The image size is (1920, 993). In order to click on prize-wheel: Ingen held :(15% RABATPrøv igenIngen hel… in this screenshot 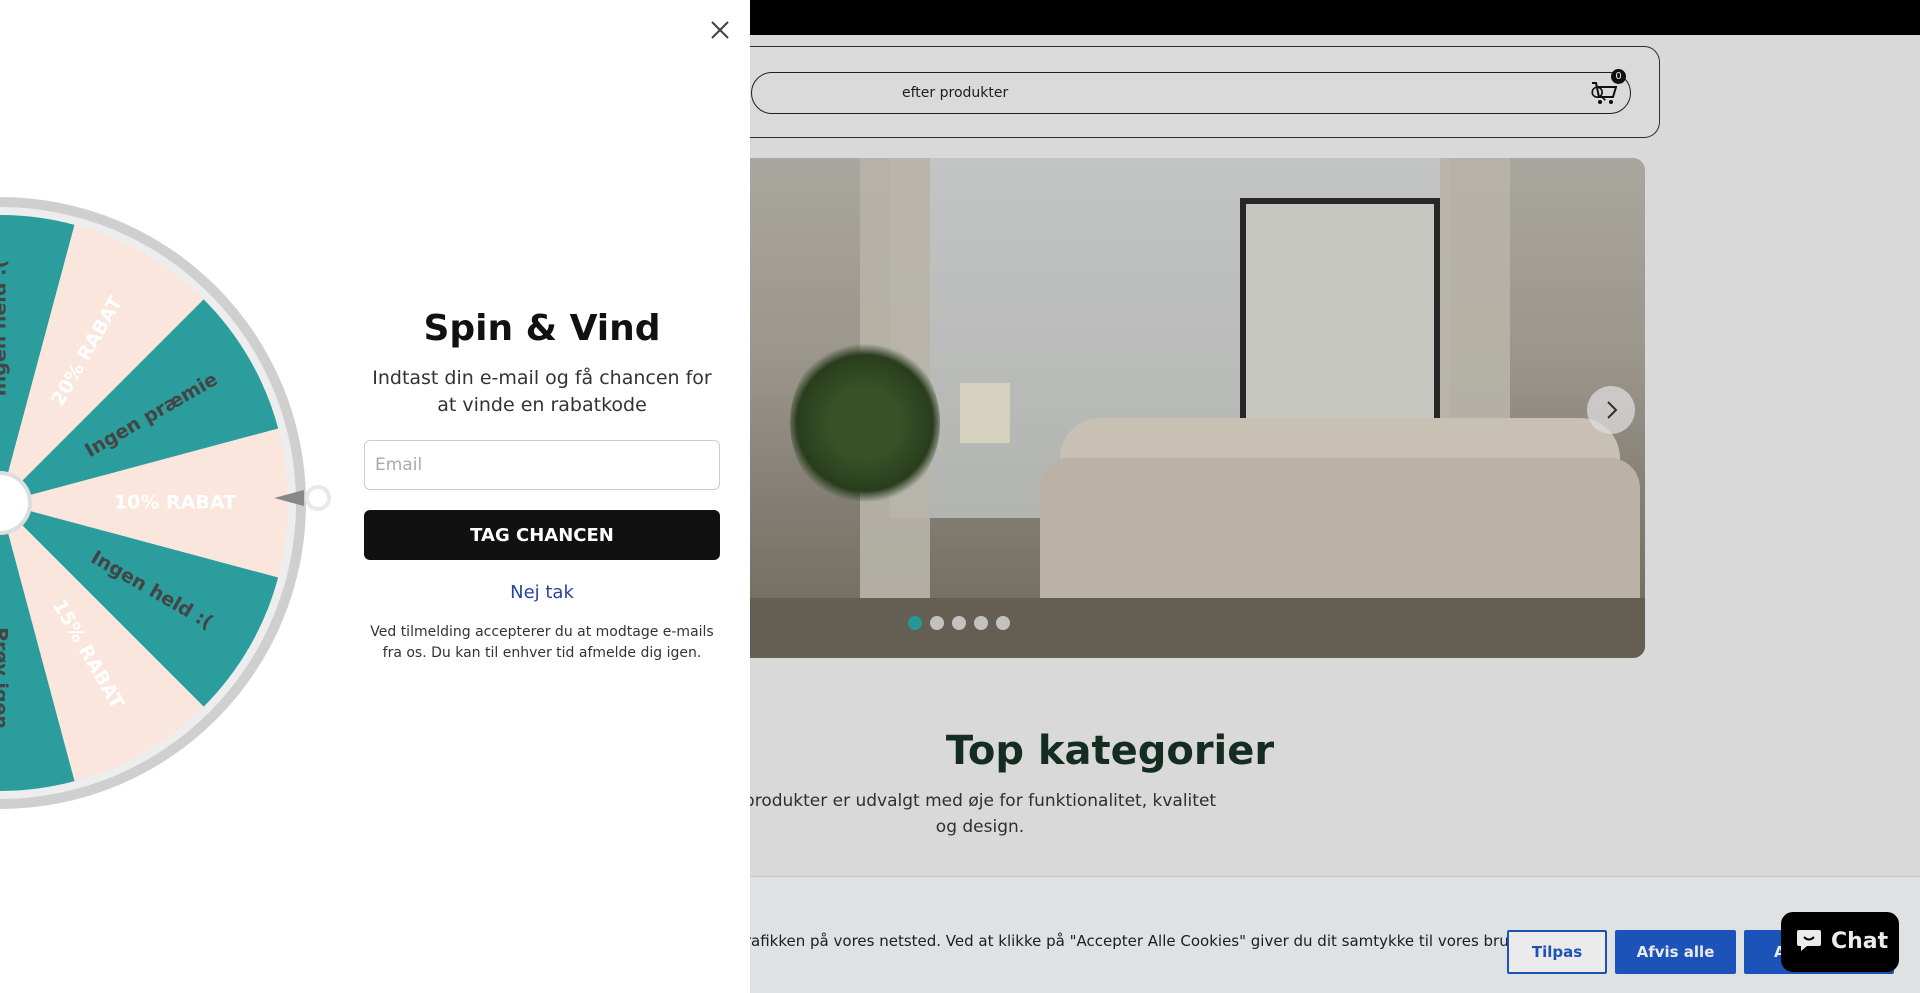, I will do `click(153, 503)`.